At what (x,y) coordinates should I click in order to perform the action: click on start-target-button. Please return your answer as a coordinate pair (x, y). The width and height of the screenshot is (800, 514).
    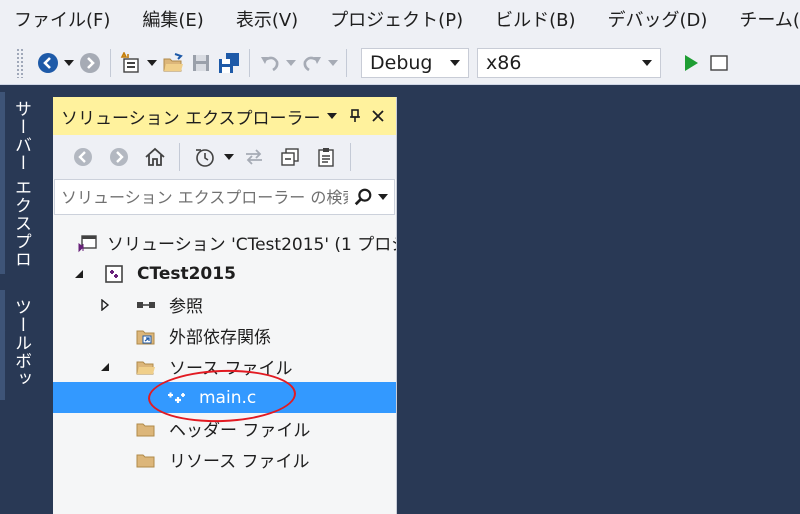
    Looking at the image, I should click on (719, 63).